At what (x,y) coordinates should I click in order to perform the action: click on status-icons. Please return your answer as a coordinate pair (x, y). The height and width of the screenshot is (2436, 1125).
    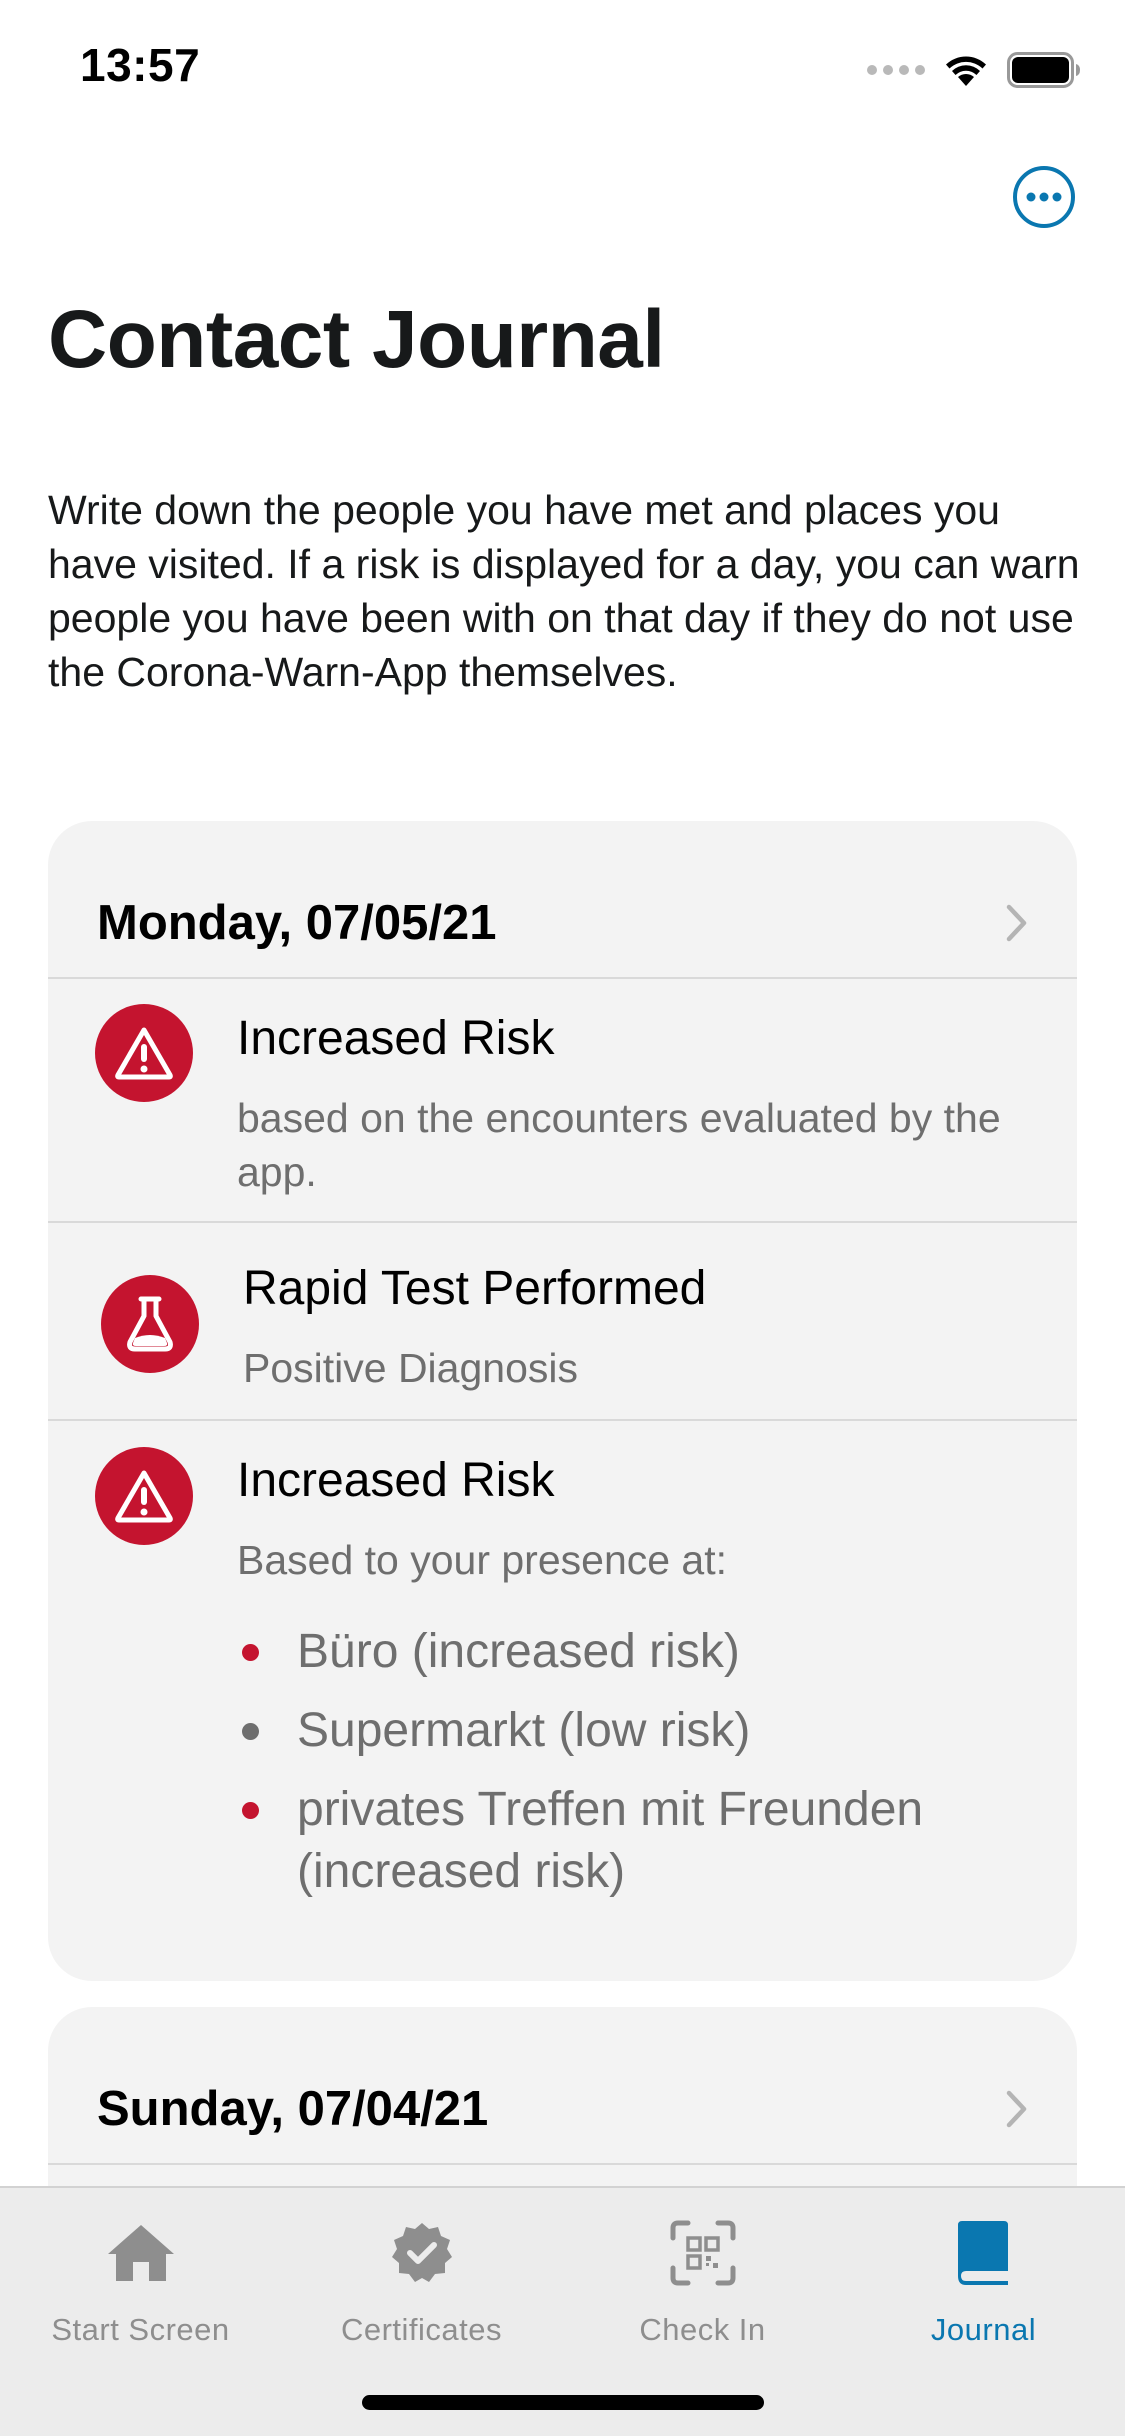
    Looking at the image, I should click on (974, 70).